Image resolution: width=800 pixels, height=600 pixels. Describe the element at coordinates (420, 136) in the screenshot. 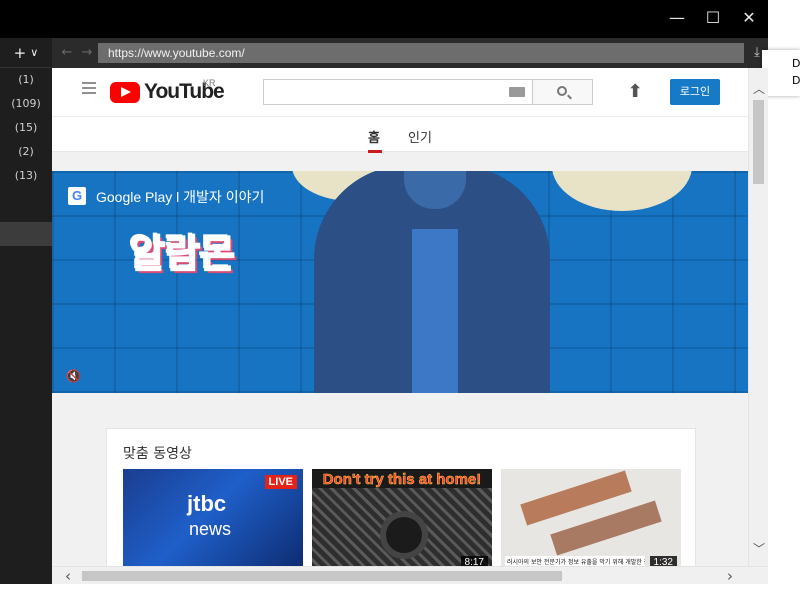

I see `tab-trending: 인기` at that location.